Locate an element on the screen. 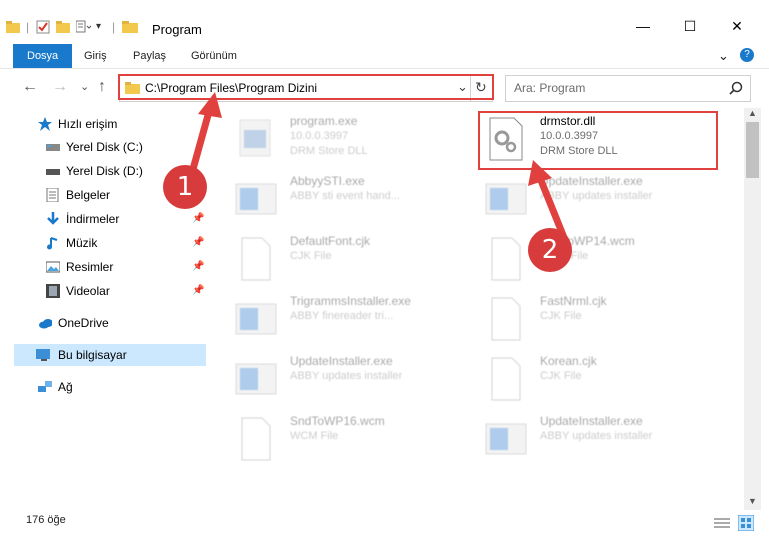 The image size is (769, 537). step-1-badge: 1 is located at coordinates (185, 187).